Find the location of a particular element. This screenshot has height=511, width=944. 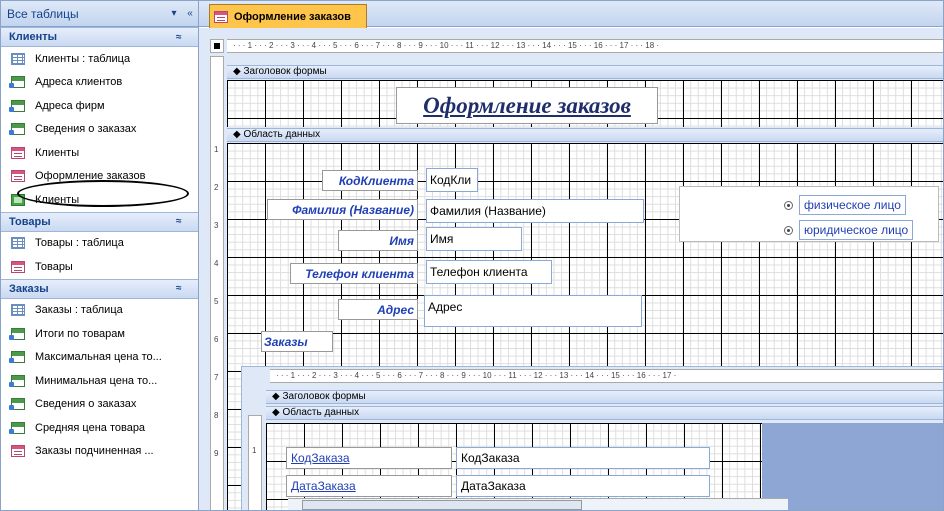

ruler-mark: 6 is located at coordinates (216, 339).